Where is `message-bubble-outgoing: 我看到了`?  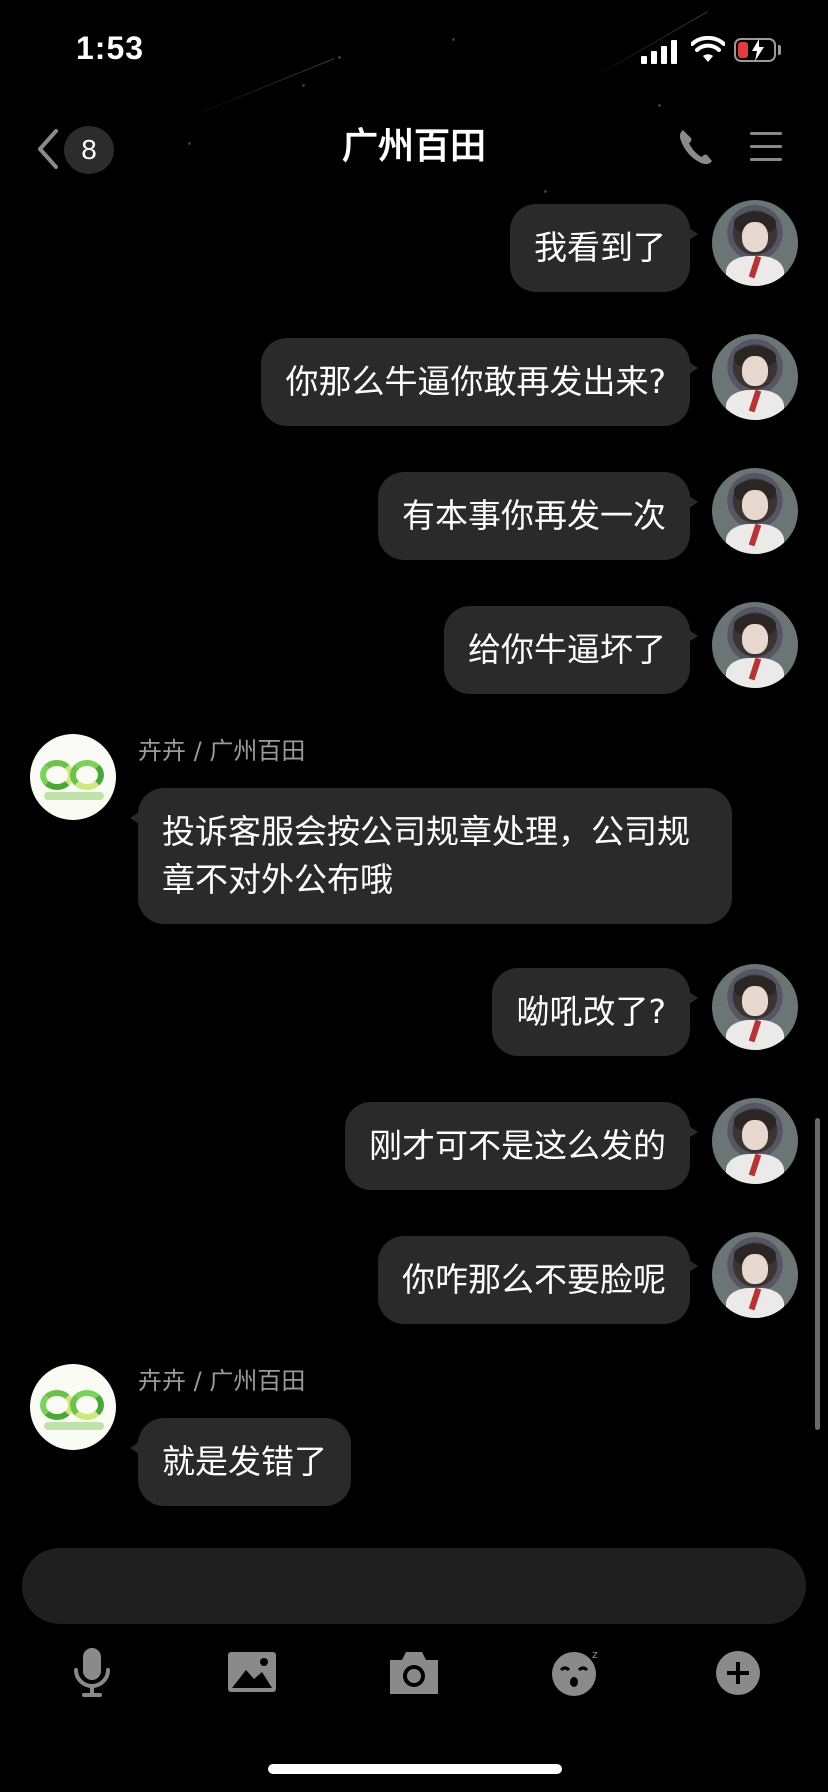
message-bubble-outgoing: 我看到了 is located at coordinates (604, 248).